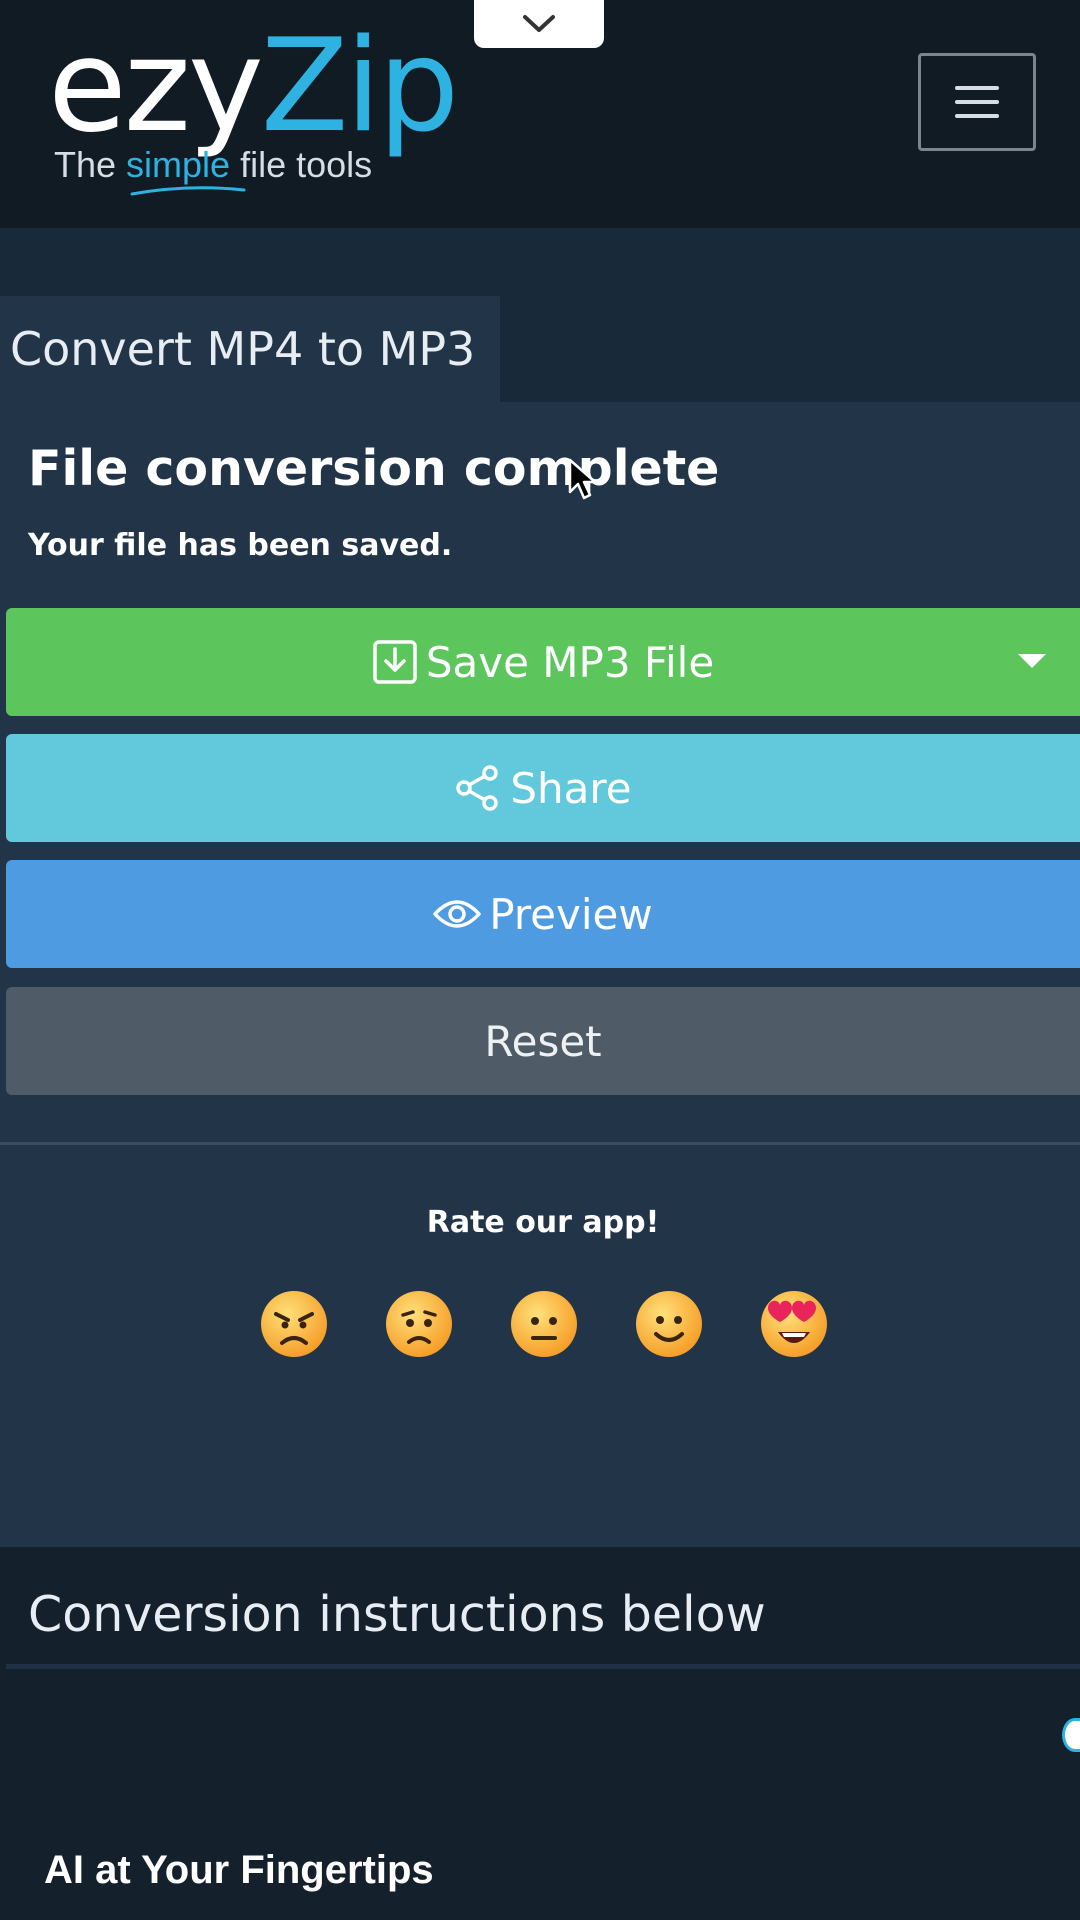 The image size is (1080, 1920). What do you see at coordinates (419, 1324) in the screenshot?
I see `sad-face-icon` at bounding box center [419, 1324].